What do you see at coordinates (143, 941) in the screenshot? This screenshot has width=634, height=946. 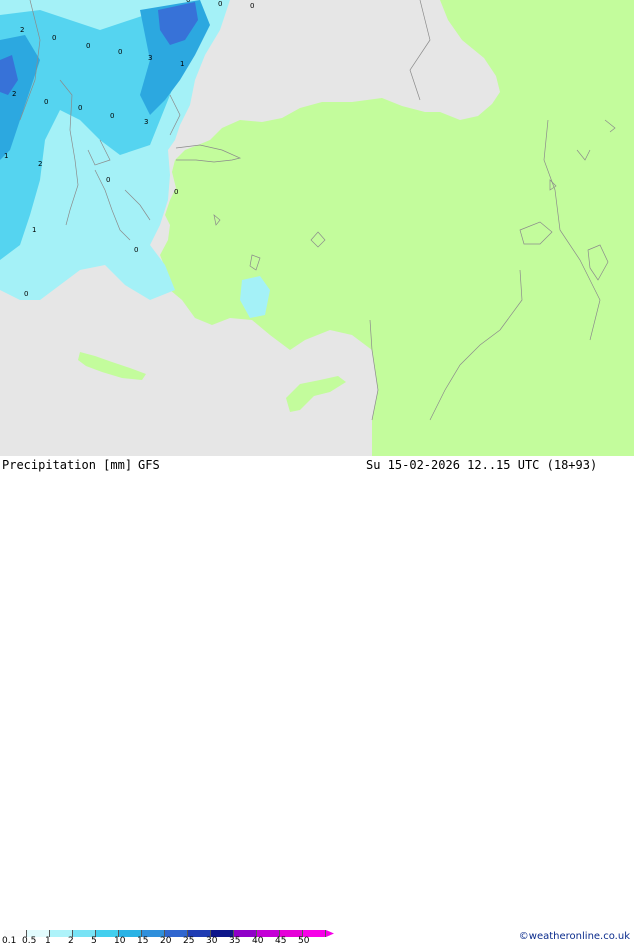 I see `legend-label: 15` at bounding box center [143, 941].